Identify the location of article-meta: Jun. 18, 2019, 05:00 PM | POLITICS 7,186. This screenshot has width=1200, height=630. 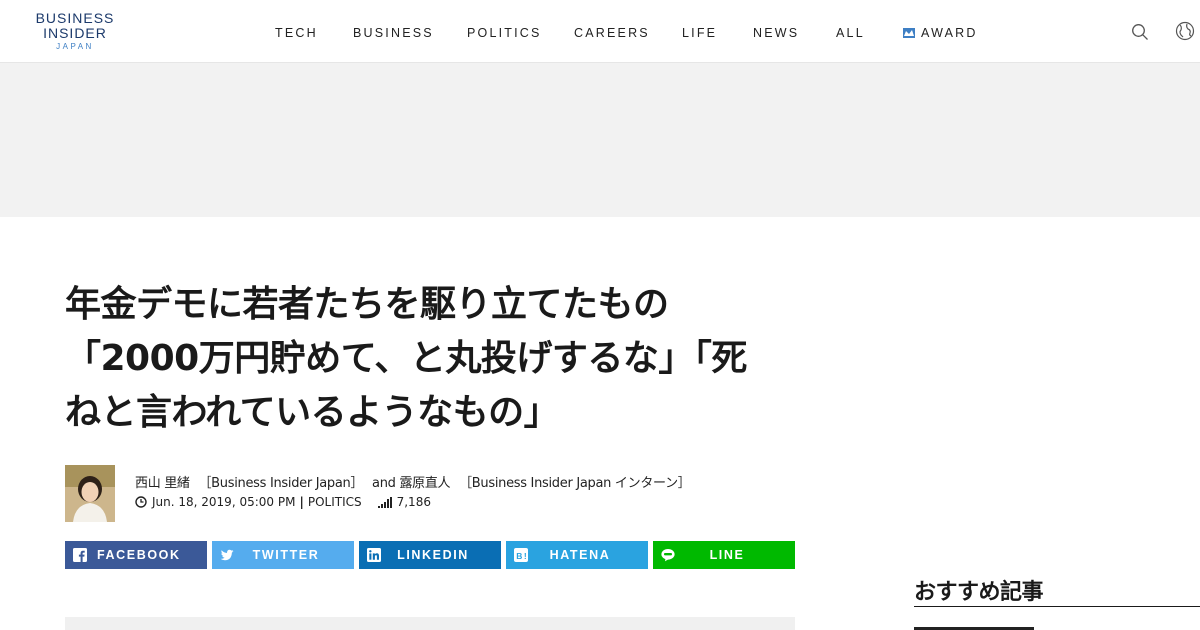
(283, 502).